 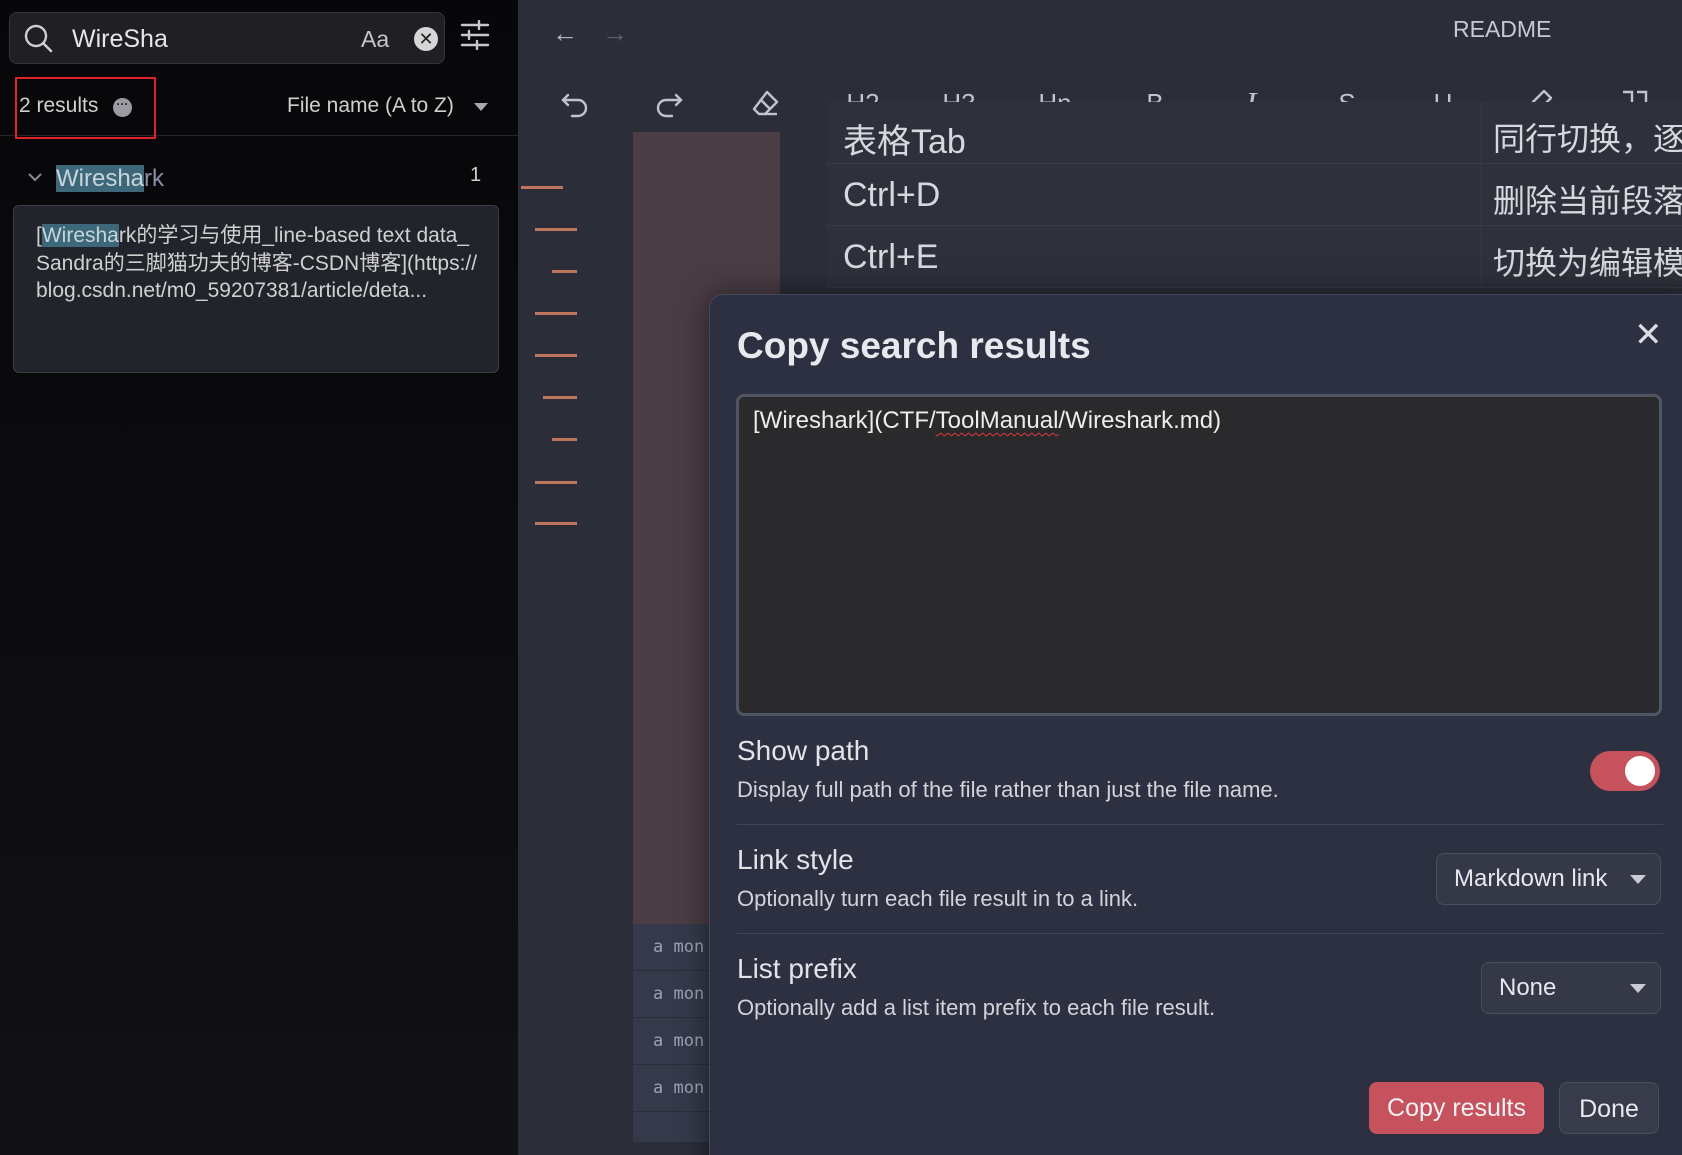 What do you see at coordinates (259, 104) in the screenshot?
I see `results-header: 2 results ··· File name (A to Z)` at bounding box center [259, 104].